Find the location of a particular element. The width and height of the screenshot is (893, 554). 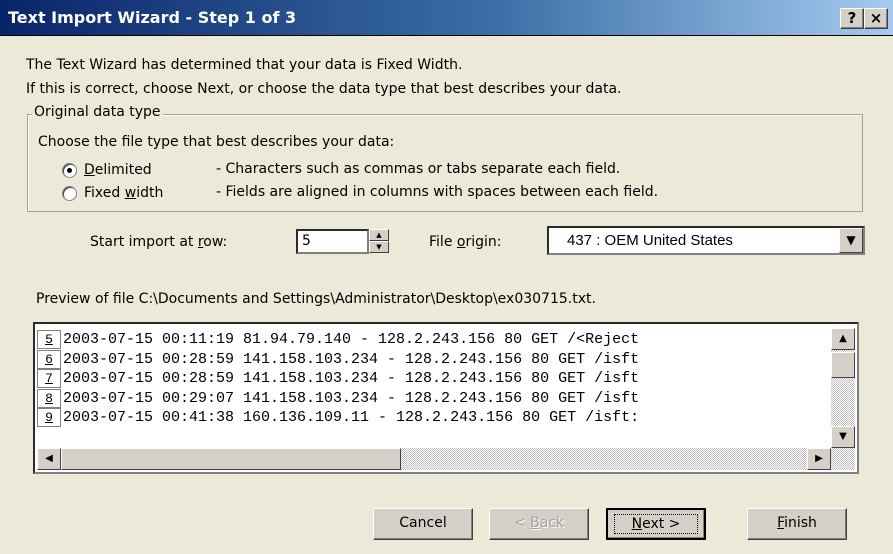

next-button: Next > is located at coordinates (656, 524).